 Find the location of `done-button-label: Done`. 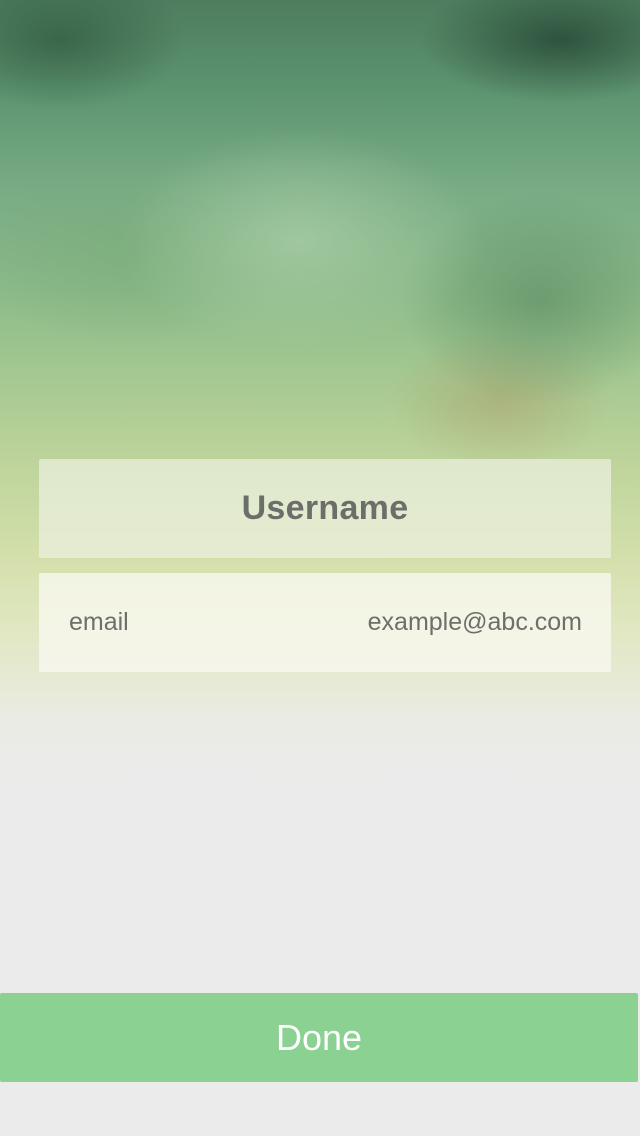

done-button-label: Done is located at coordinates (319, 1037).